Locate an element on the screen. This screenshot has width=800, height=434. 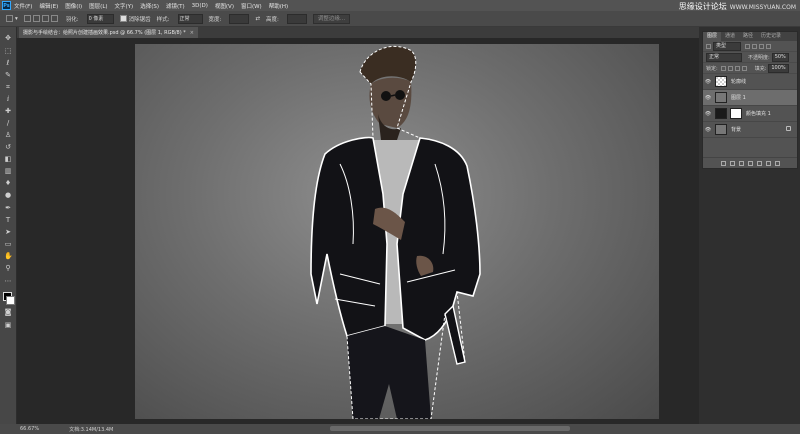
lasso-tool-icon: ℓ is located at coordinates (8, 63).